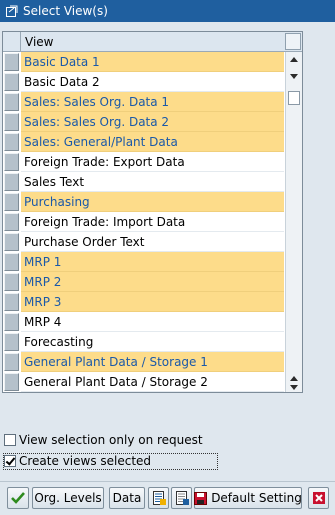  What do you see at coordinates (152, 122) in the screenshot?
I see `view-cell: Sales: Sales Org. Data 2` at bounding box center [152, 122].